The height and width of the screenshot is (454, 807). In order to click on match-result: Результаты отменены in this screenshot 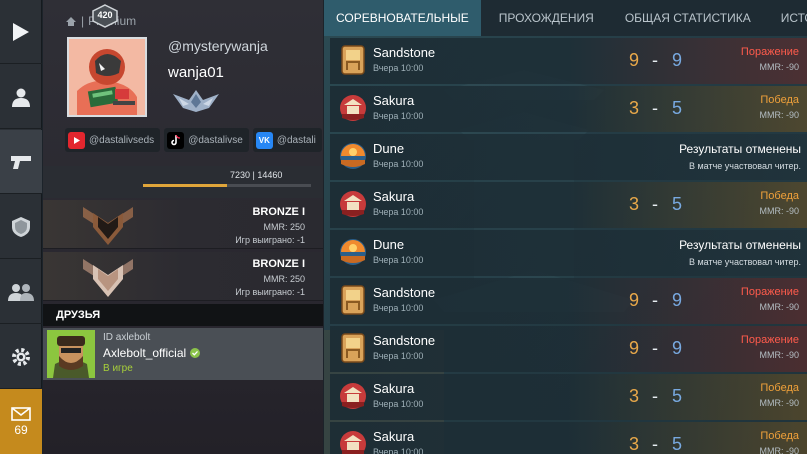, I will do `click(740, 149)`.